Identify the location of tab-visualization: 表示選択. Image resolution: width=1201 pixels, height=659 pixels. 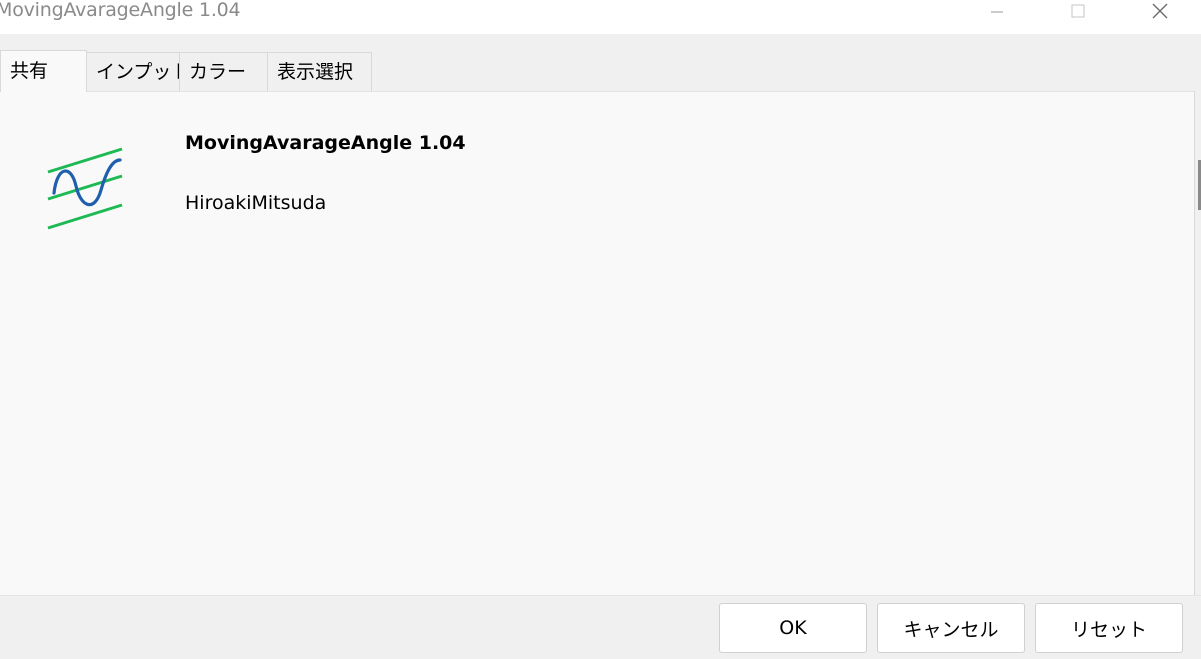
(319, 71).